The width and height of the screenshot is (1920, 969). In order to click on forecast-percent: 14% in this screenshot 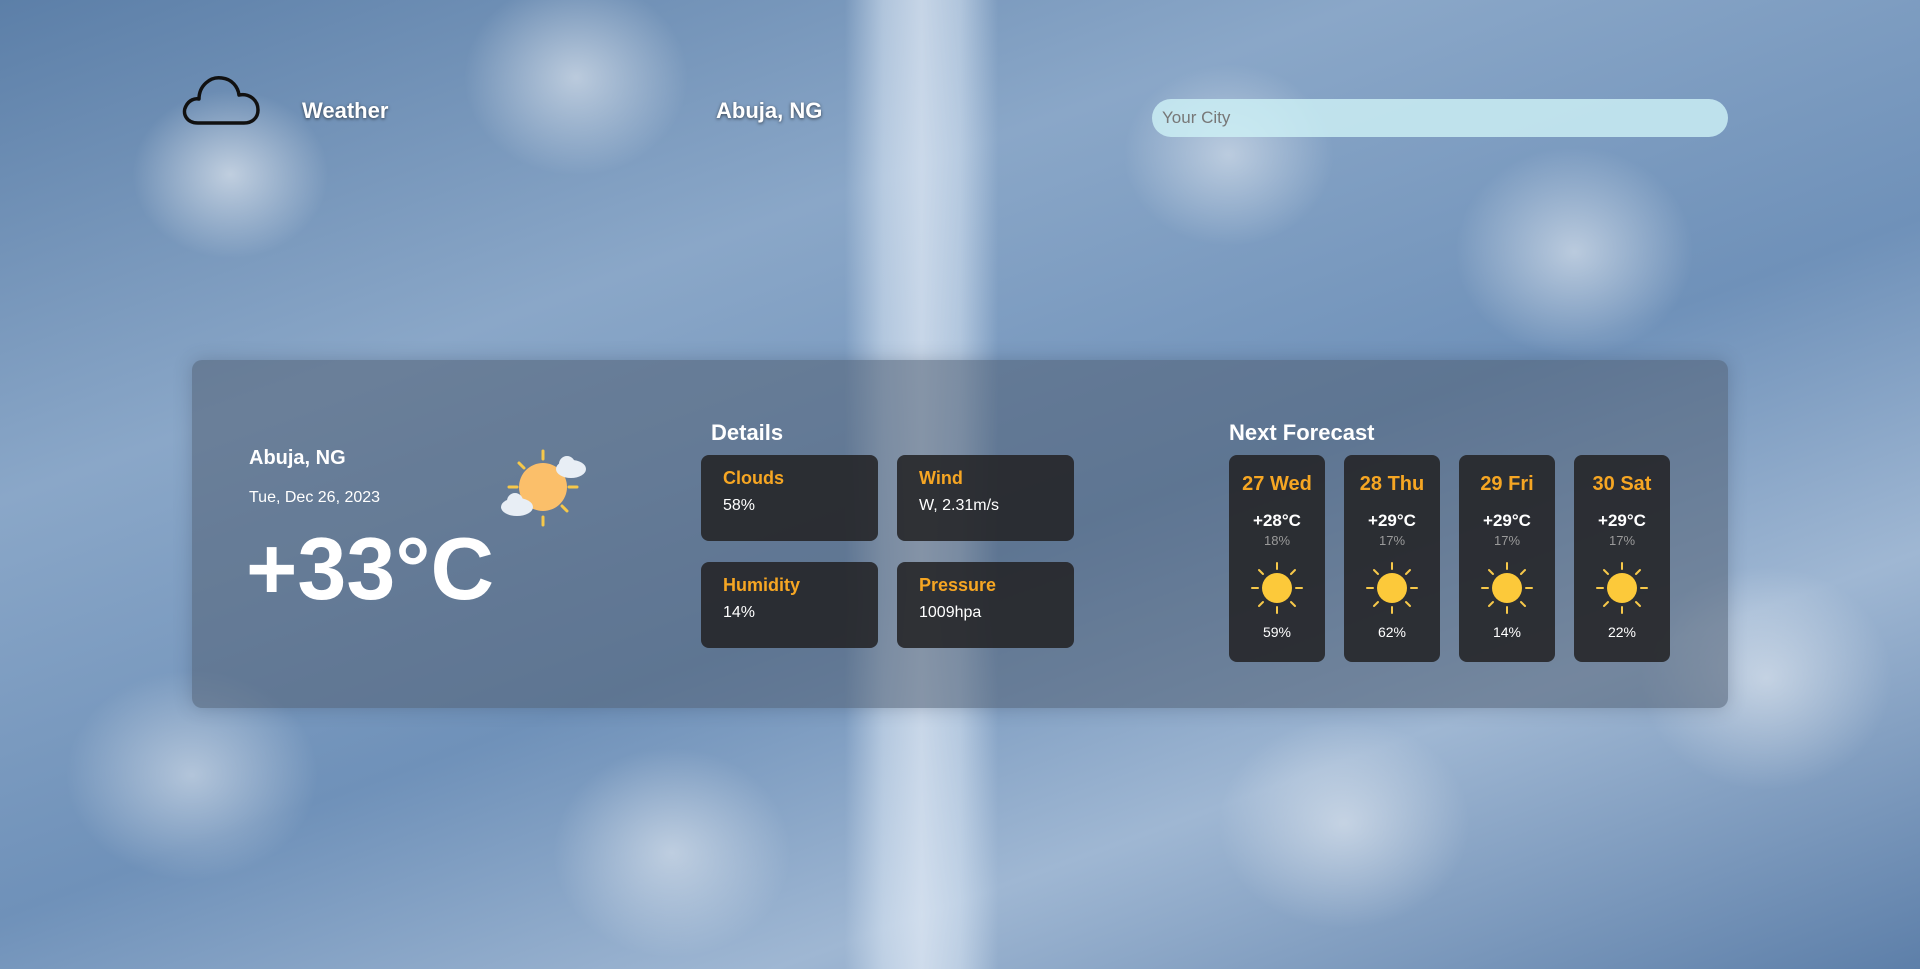, I will do `click(1507, 632)`.